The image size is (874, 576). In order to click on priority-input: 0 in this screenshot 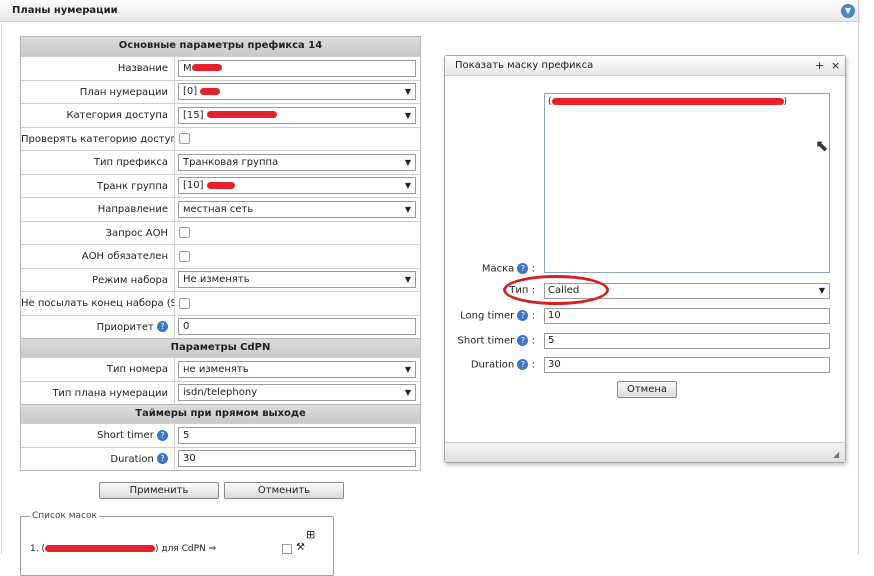, I will do `click(297, 327)`.